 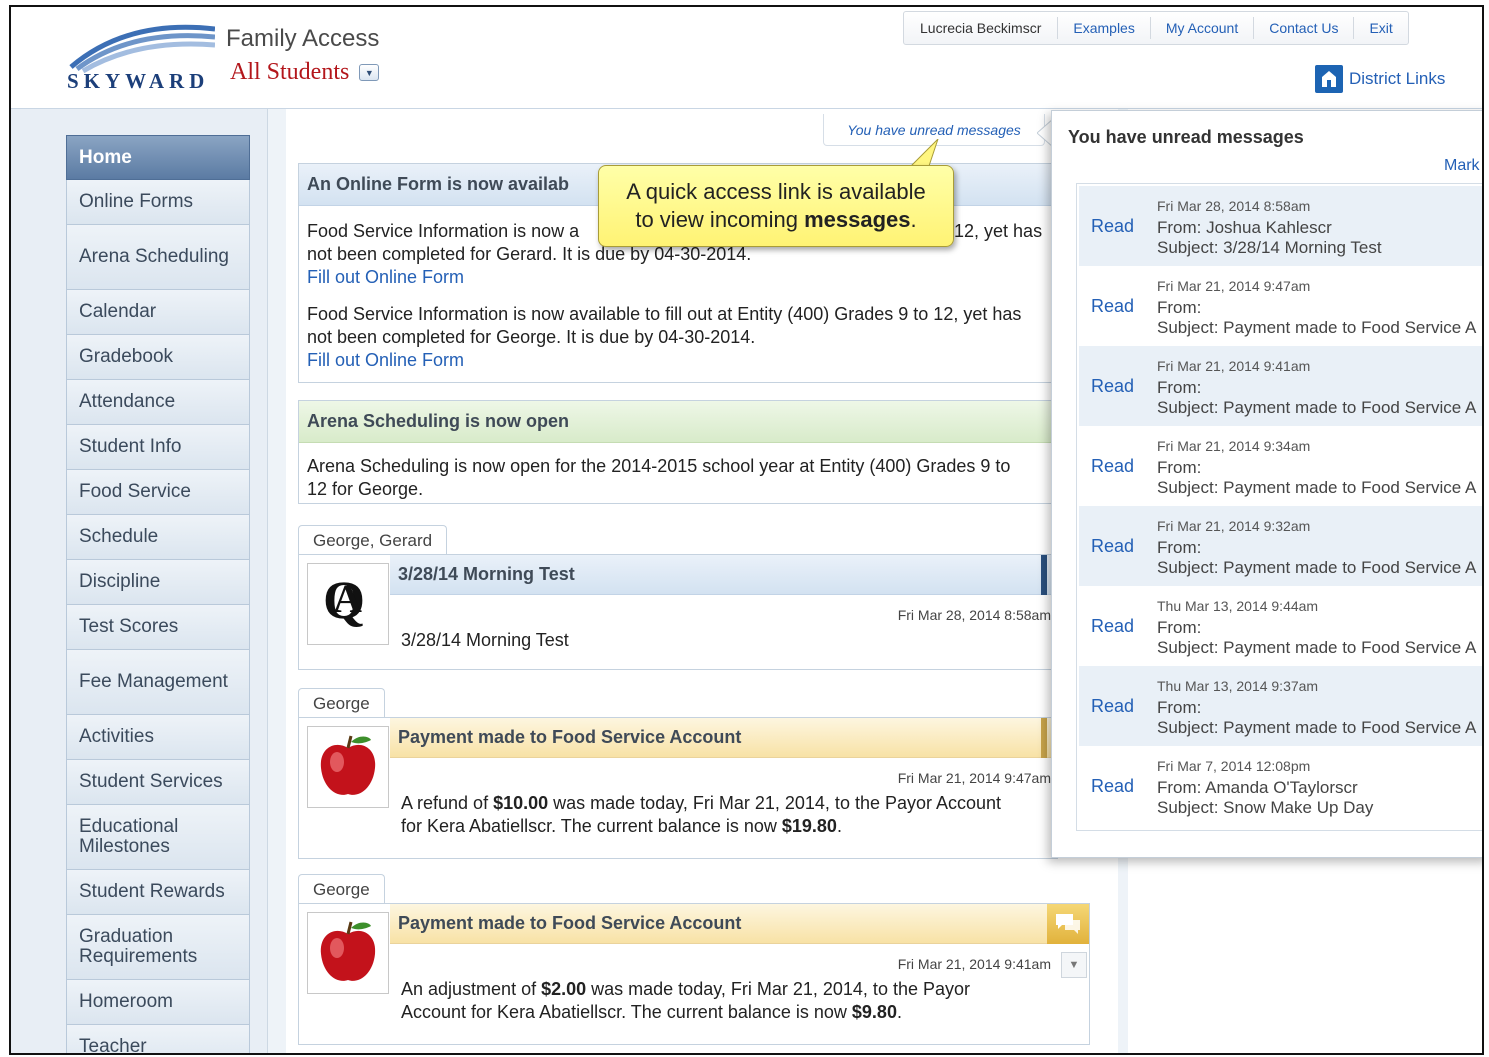 What do you see at coordinates (1201, 28) in the screenshot?
I see `my-account-link: My Account` at bounding box center [1201, 28].